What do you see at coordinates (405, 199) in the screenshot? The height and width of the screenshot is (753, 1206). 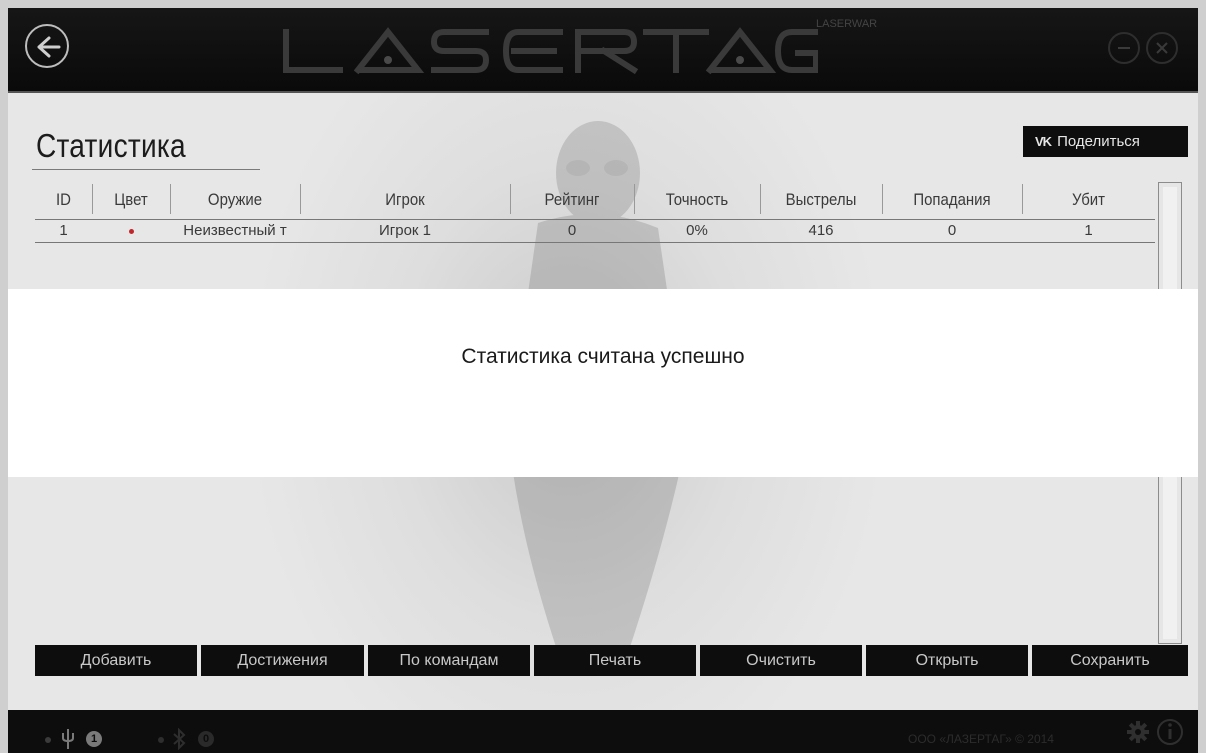 I see `column-header-player: Игрок` at bounding box center [405, 199].